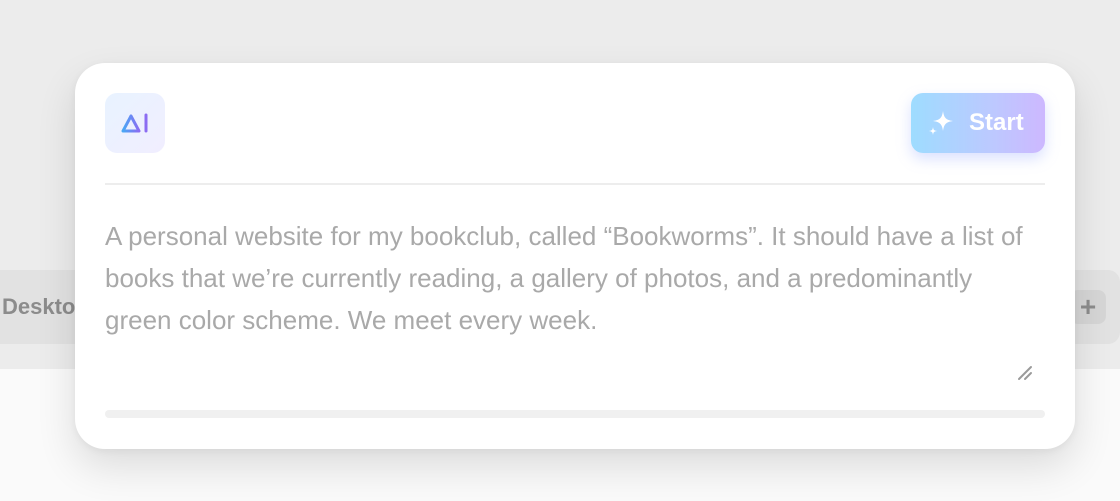 The width and height of the screenshot is (1120, 501). What do you see at coordinates (1025, 373) in the screenshot?
I see `resize-handle-icon` at bounding box center [1025, 373].